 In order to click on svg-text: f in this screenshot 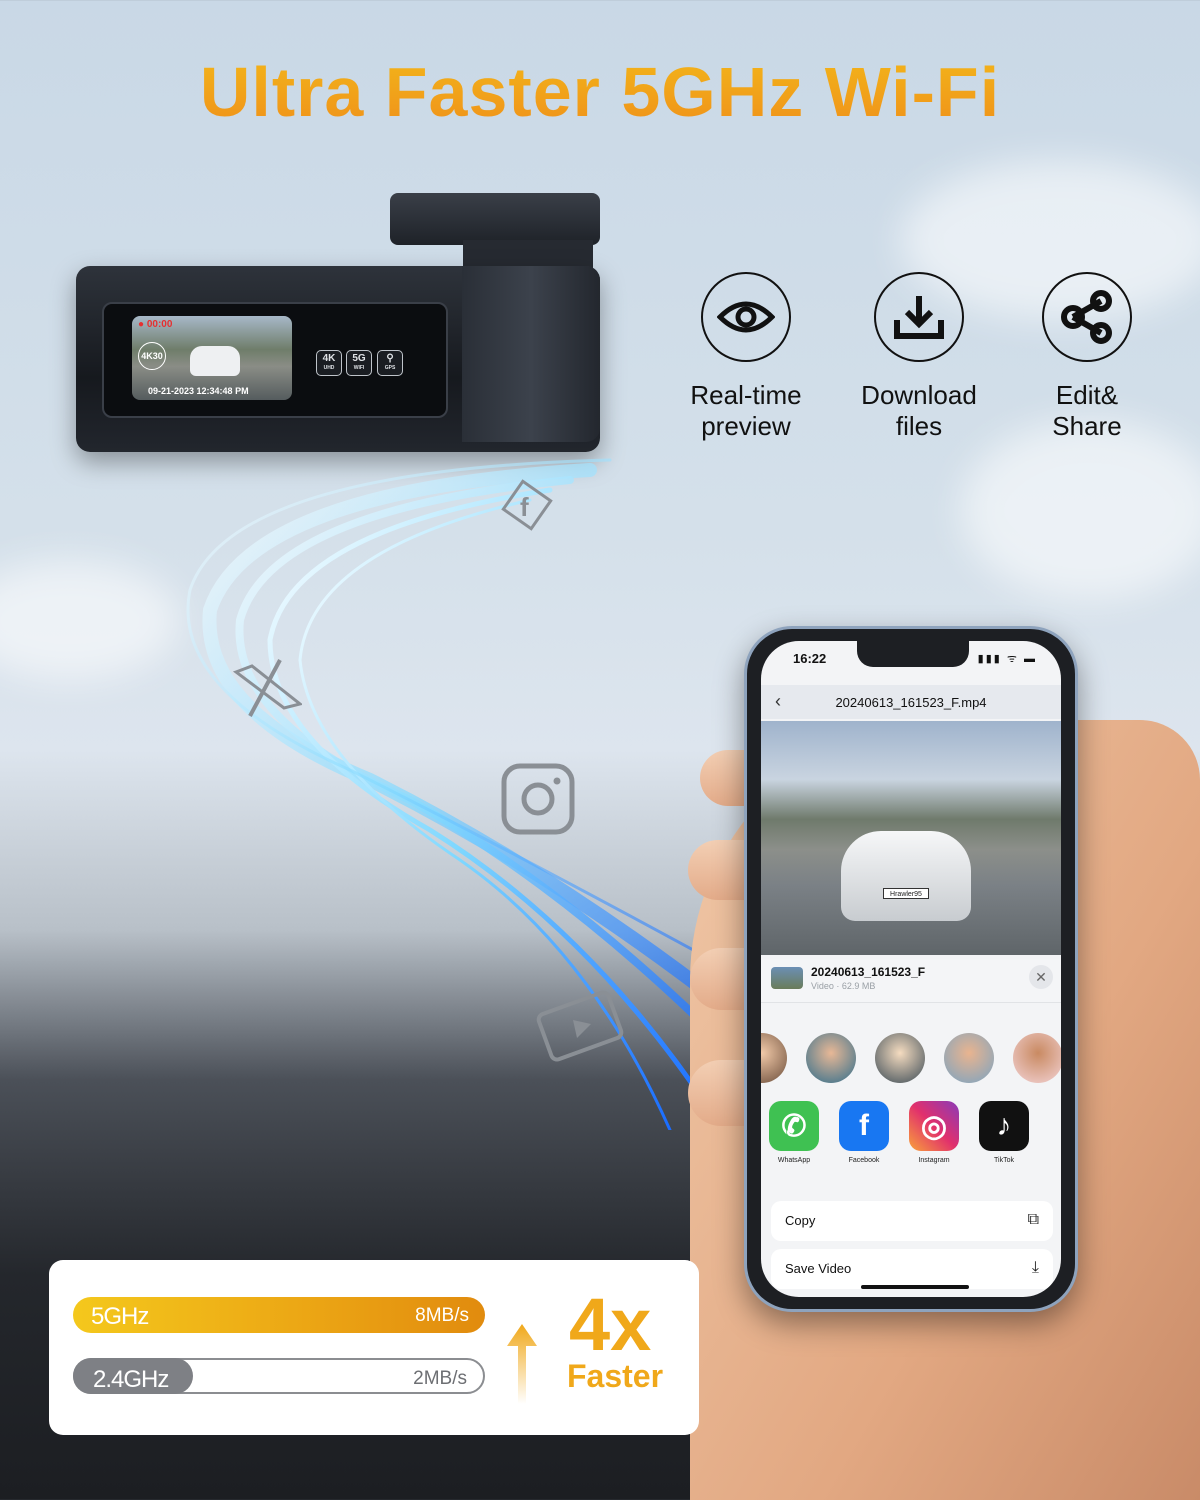, I will do `click(524, 507)`.